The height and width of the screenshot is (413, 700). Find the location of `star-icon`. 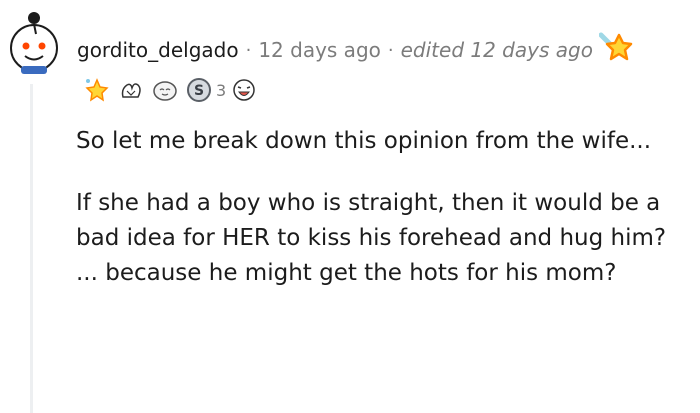

star-icon is located at coordinates (615, 46).